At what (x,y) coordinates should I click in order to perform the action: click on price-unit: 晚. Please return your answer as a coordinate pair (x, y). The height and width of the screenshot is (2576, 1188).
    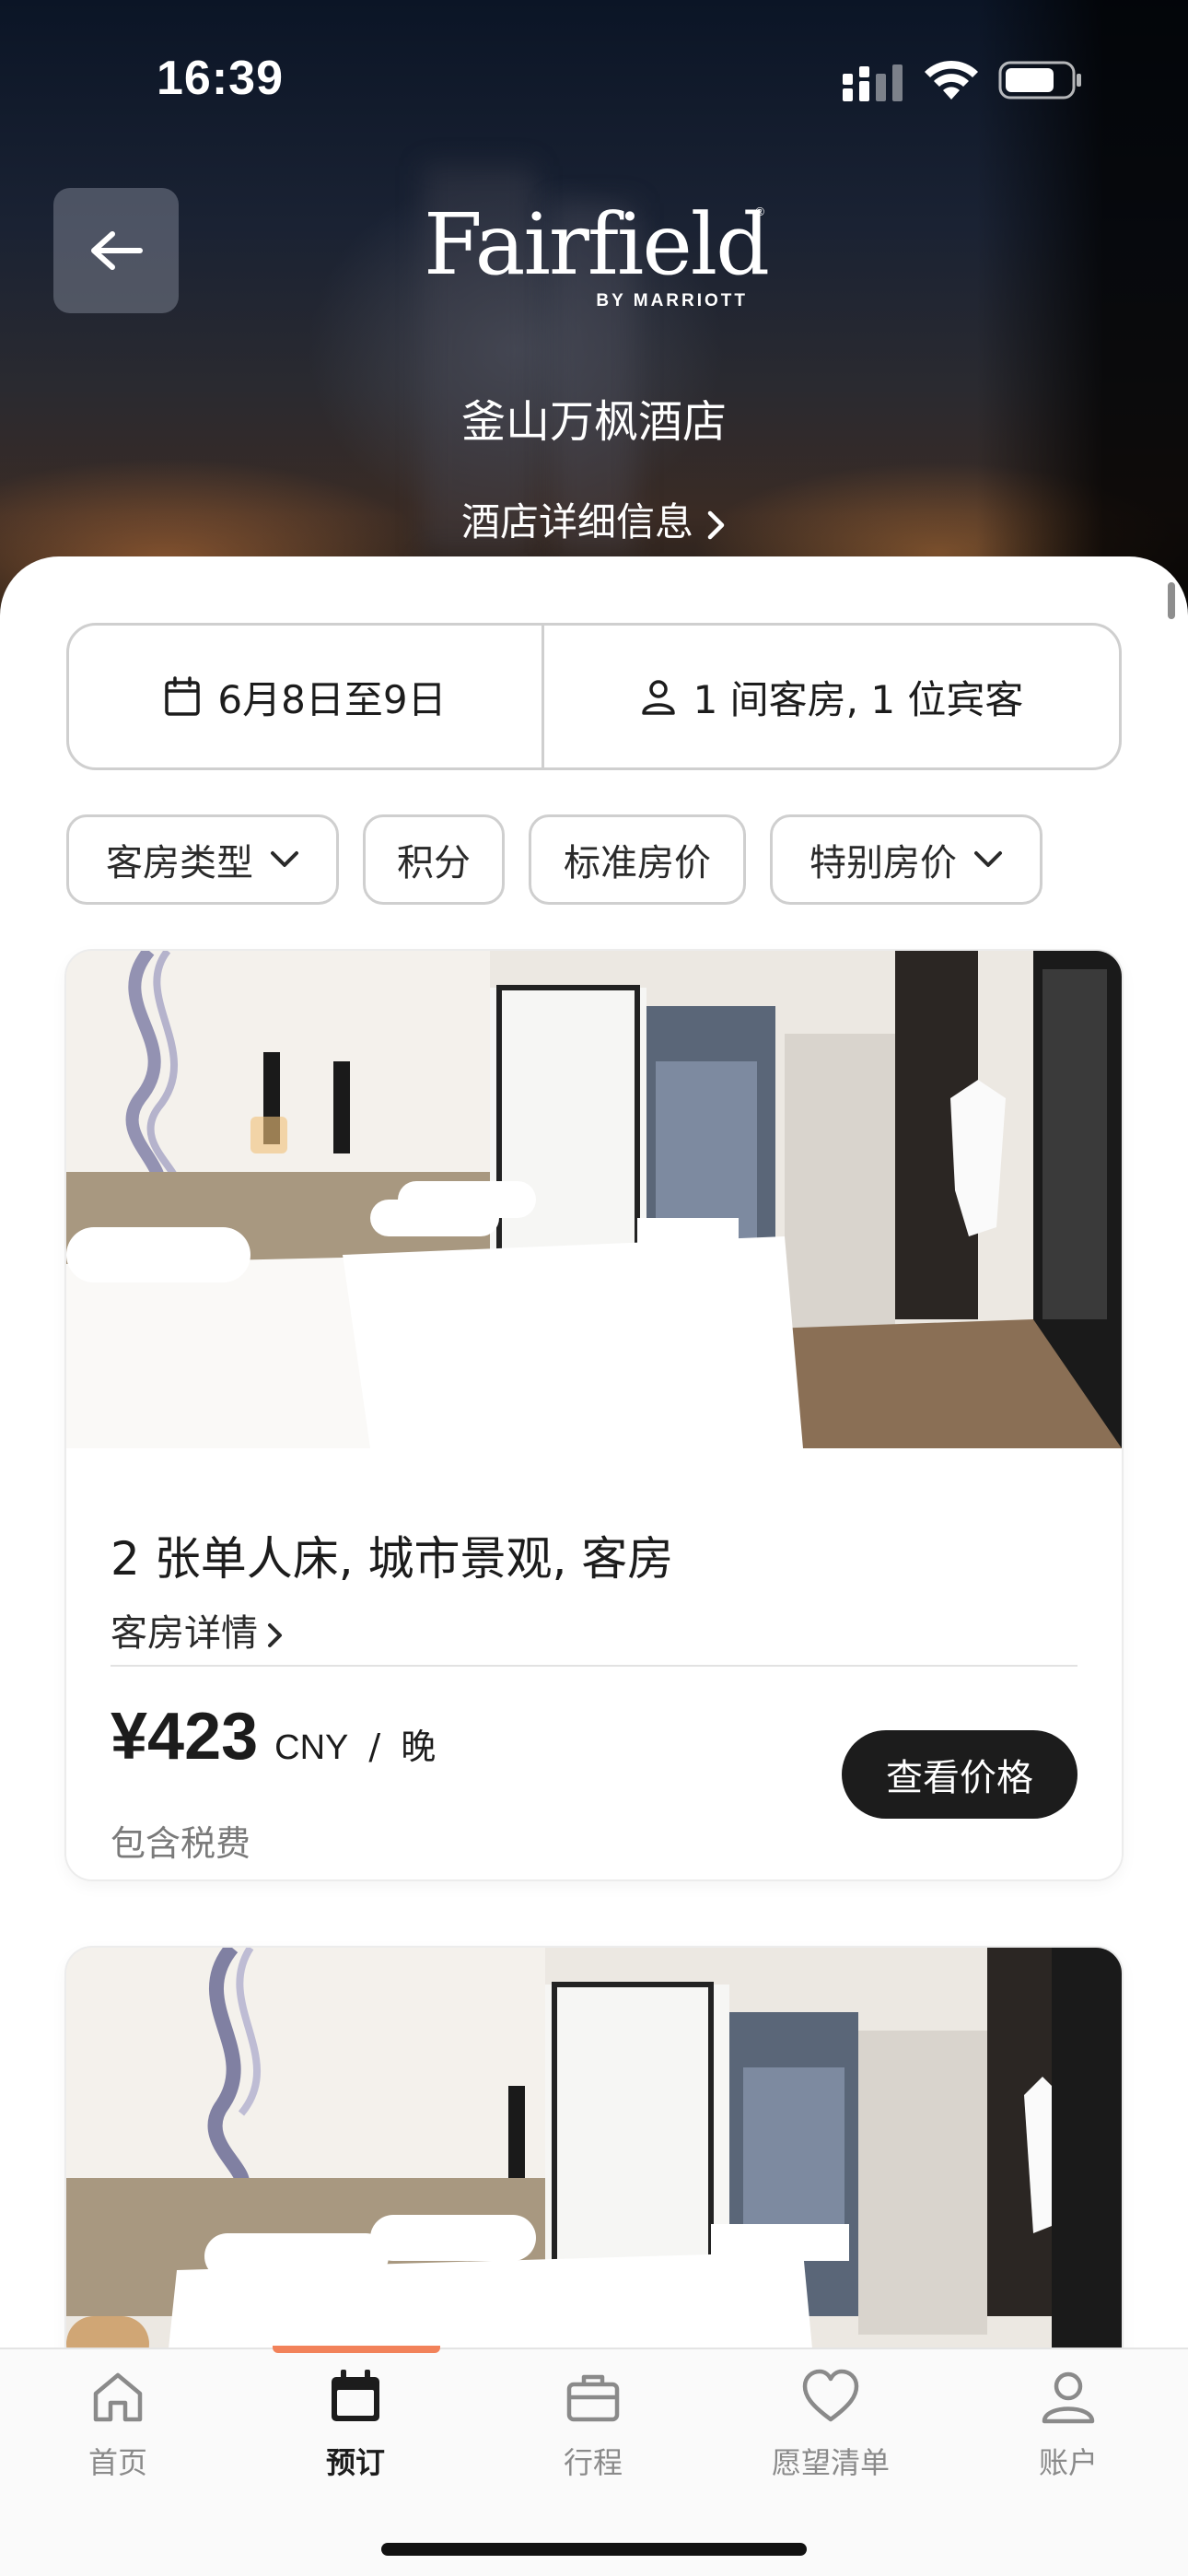
    Looking at the image, I should click on (419, 1747).